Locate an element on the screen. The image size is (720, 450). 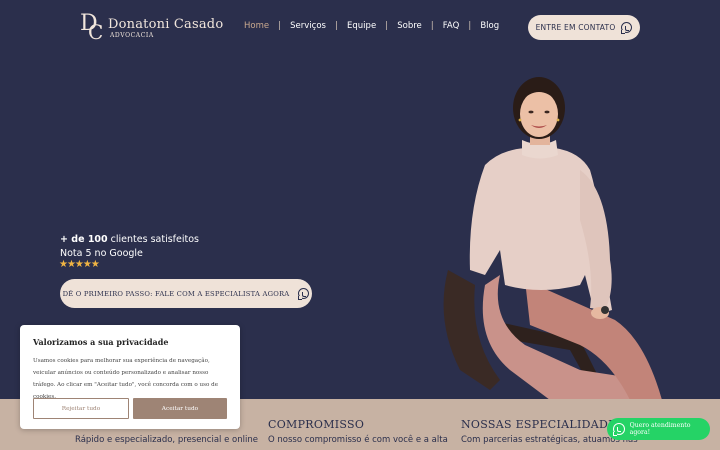
whatsapp-float-button: Quero atendimento agora! is located at coordinates (658, 429).